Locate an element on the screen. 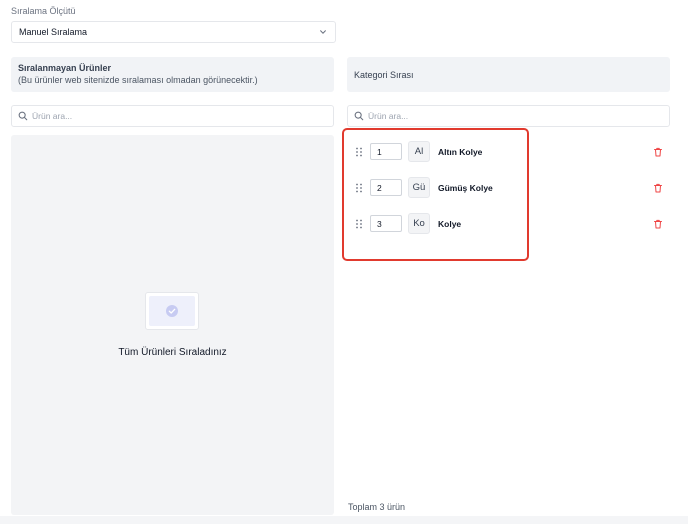 The width and height of the screenshot is (688, 524). check-circle-icon is located at coordinates (172, 311).